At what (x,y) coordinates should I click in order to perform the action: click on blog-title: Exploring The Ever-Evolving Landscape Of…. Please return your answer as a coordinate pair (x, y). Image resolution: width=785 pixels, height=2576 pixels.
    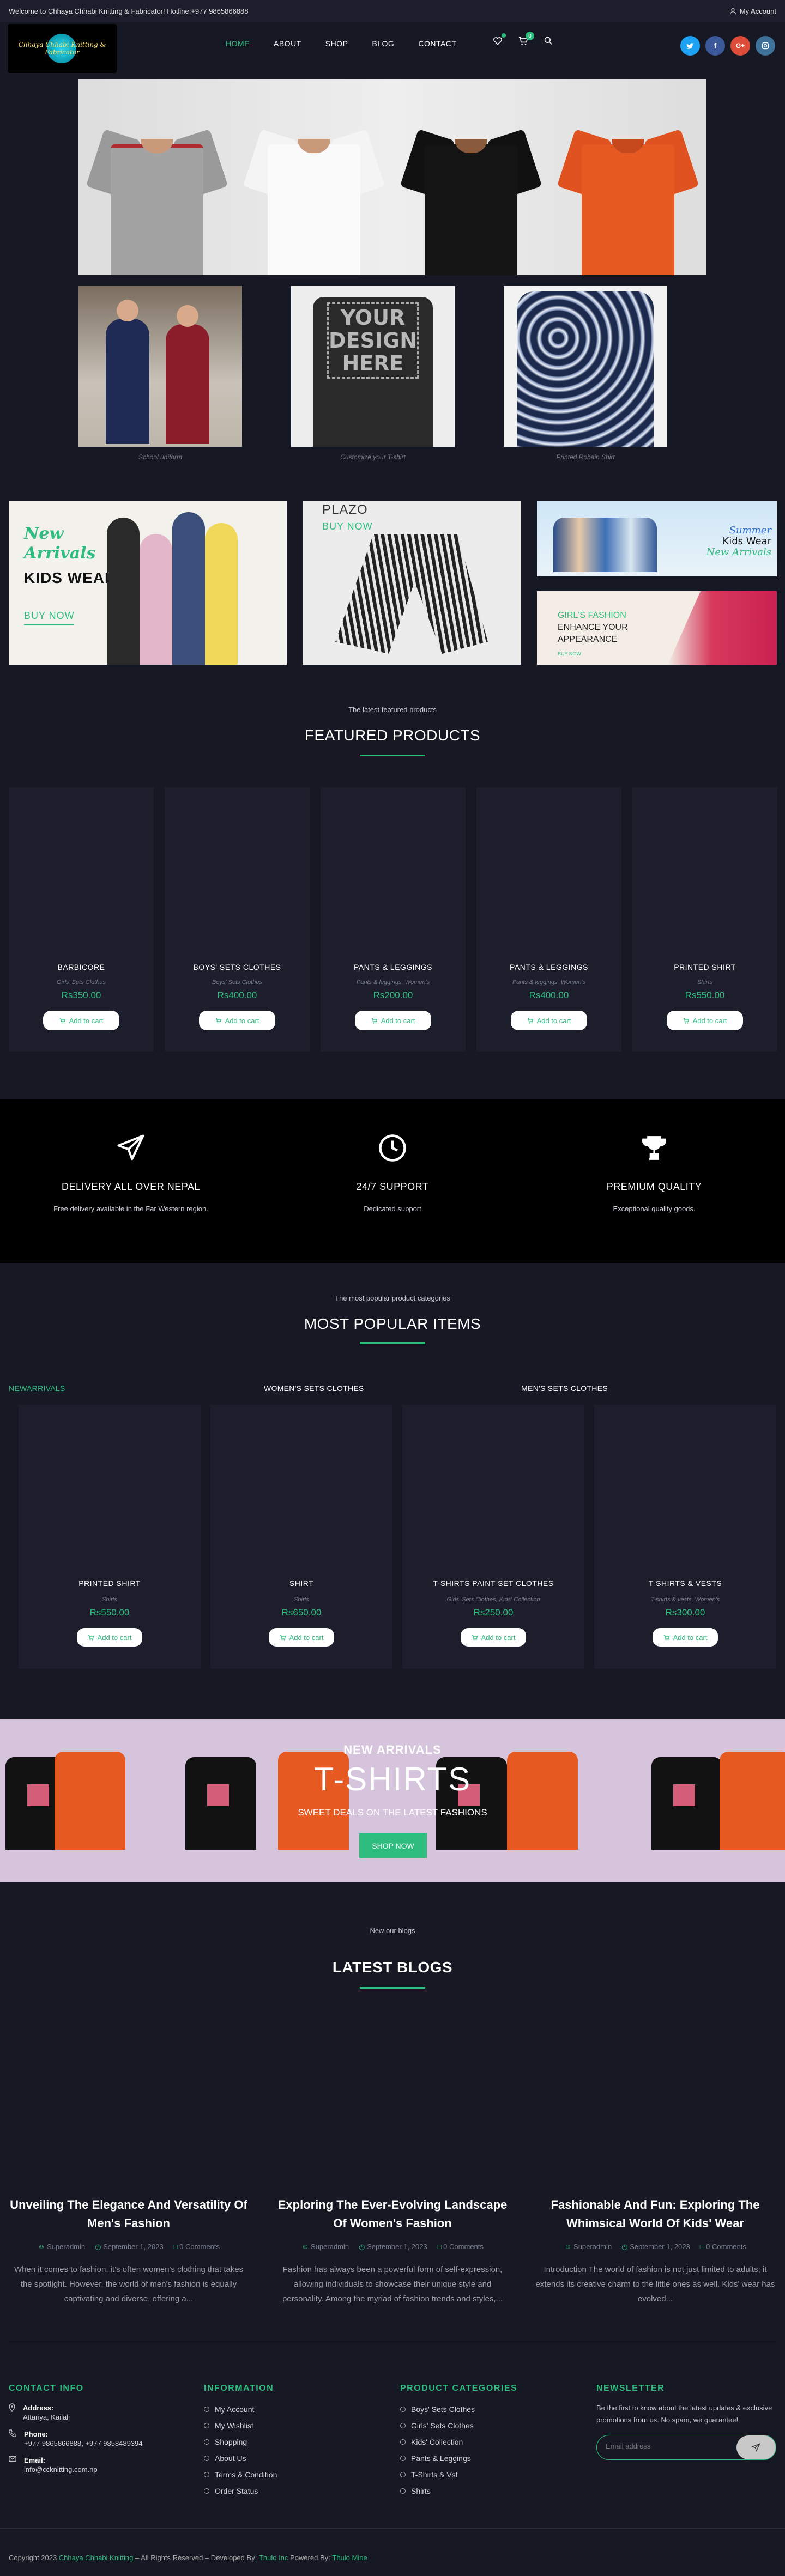
    Looking at the image, I should click on (392, 2214).